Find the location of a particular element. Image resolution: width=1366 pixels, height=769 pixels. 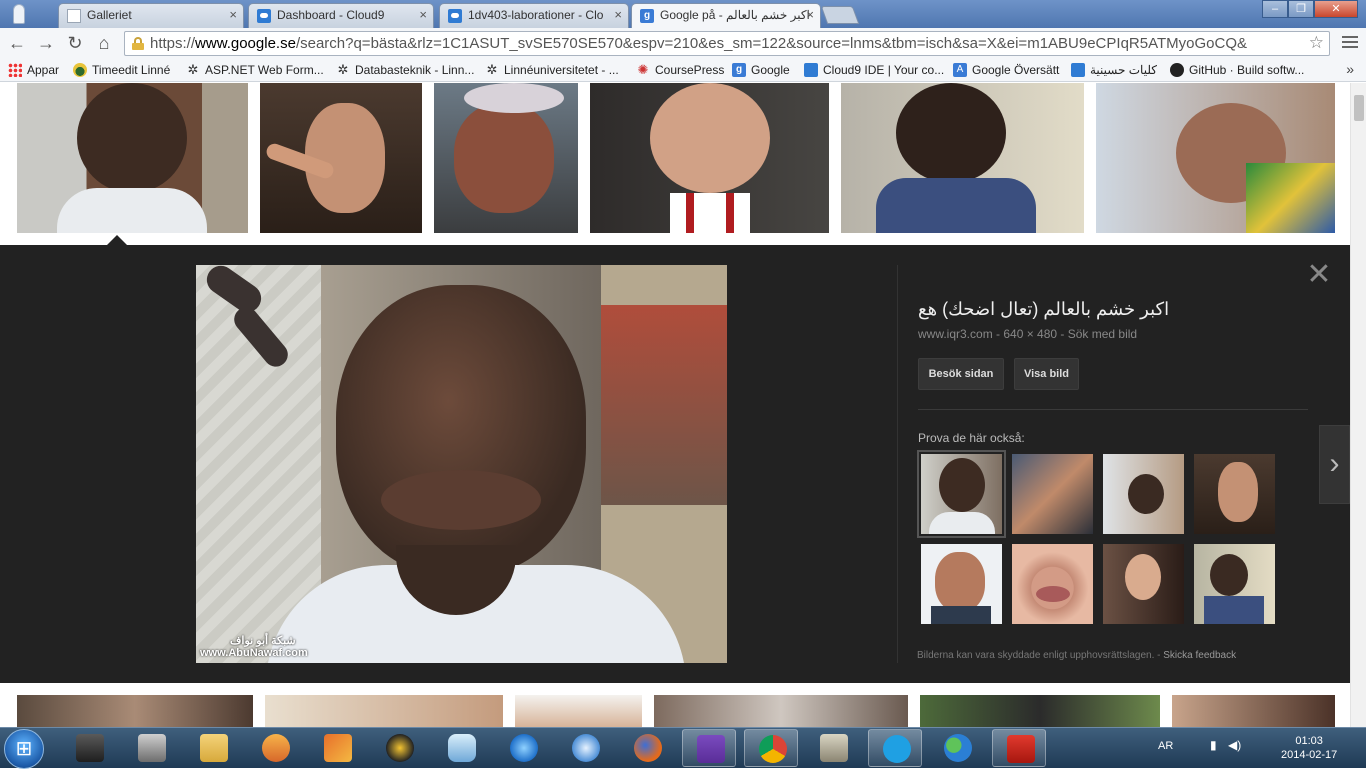

firefox-icon is located at coordinates (647, 748).